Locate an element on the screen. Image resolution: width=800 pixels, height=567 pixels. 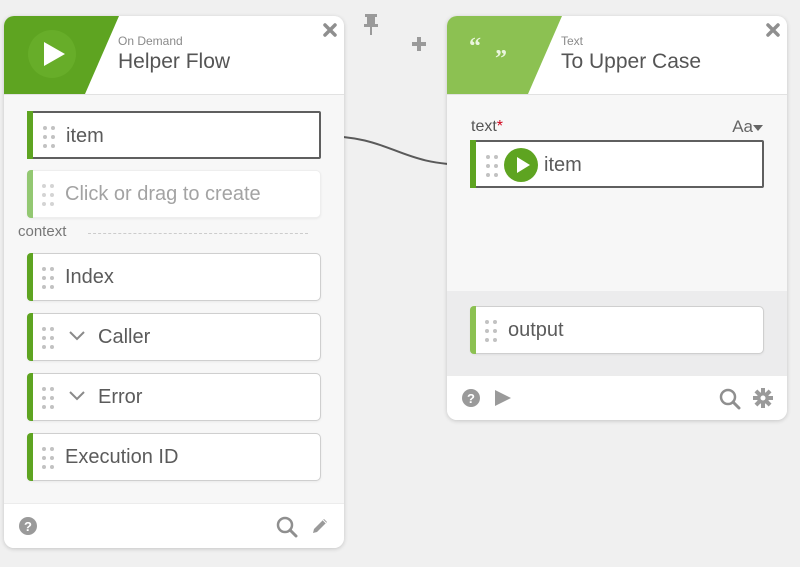
slot-label: item is located at coordinates (85, 136).